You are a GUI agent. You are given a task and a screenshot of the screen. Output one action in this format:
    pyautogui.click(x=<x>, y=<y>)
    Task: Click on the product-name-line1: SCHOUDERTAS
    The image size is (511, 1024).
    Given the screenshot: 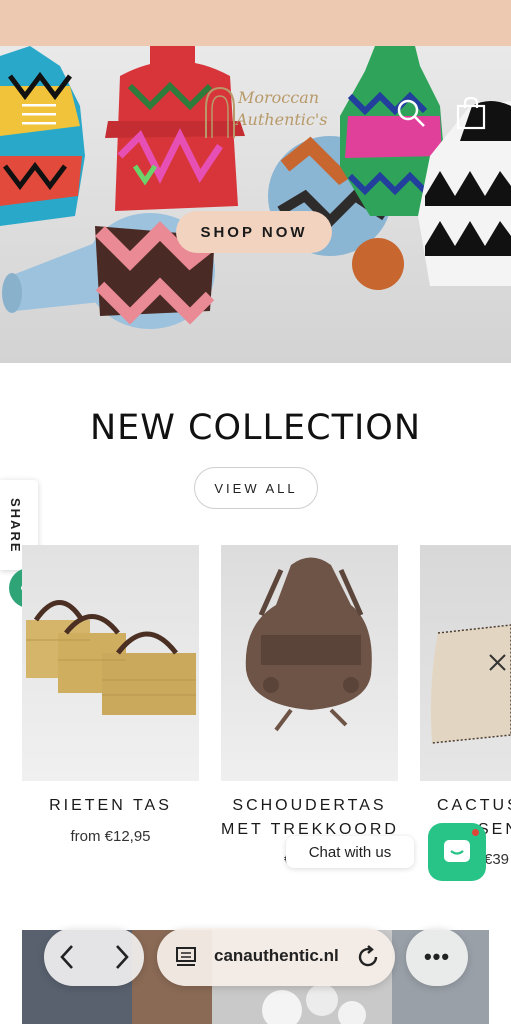 What is the action you would take?
    pyautogui.click(x=309, y=806)
    